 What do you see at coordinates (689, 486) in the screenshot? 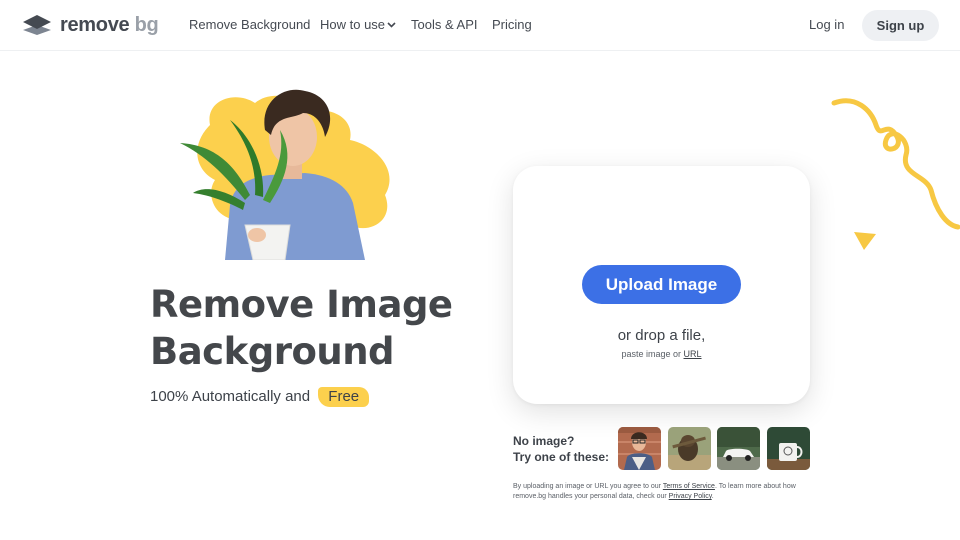
I see `terms-of-service-link: Terms of Service` at bounding box center [689, 486].